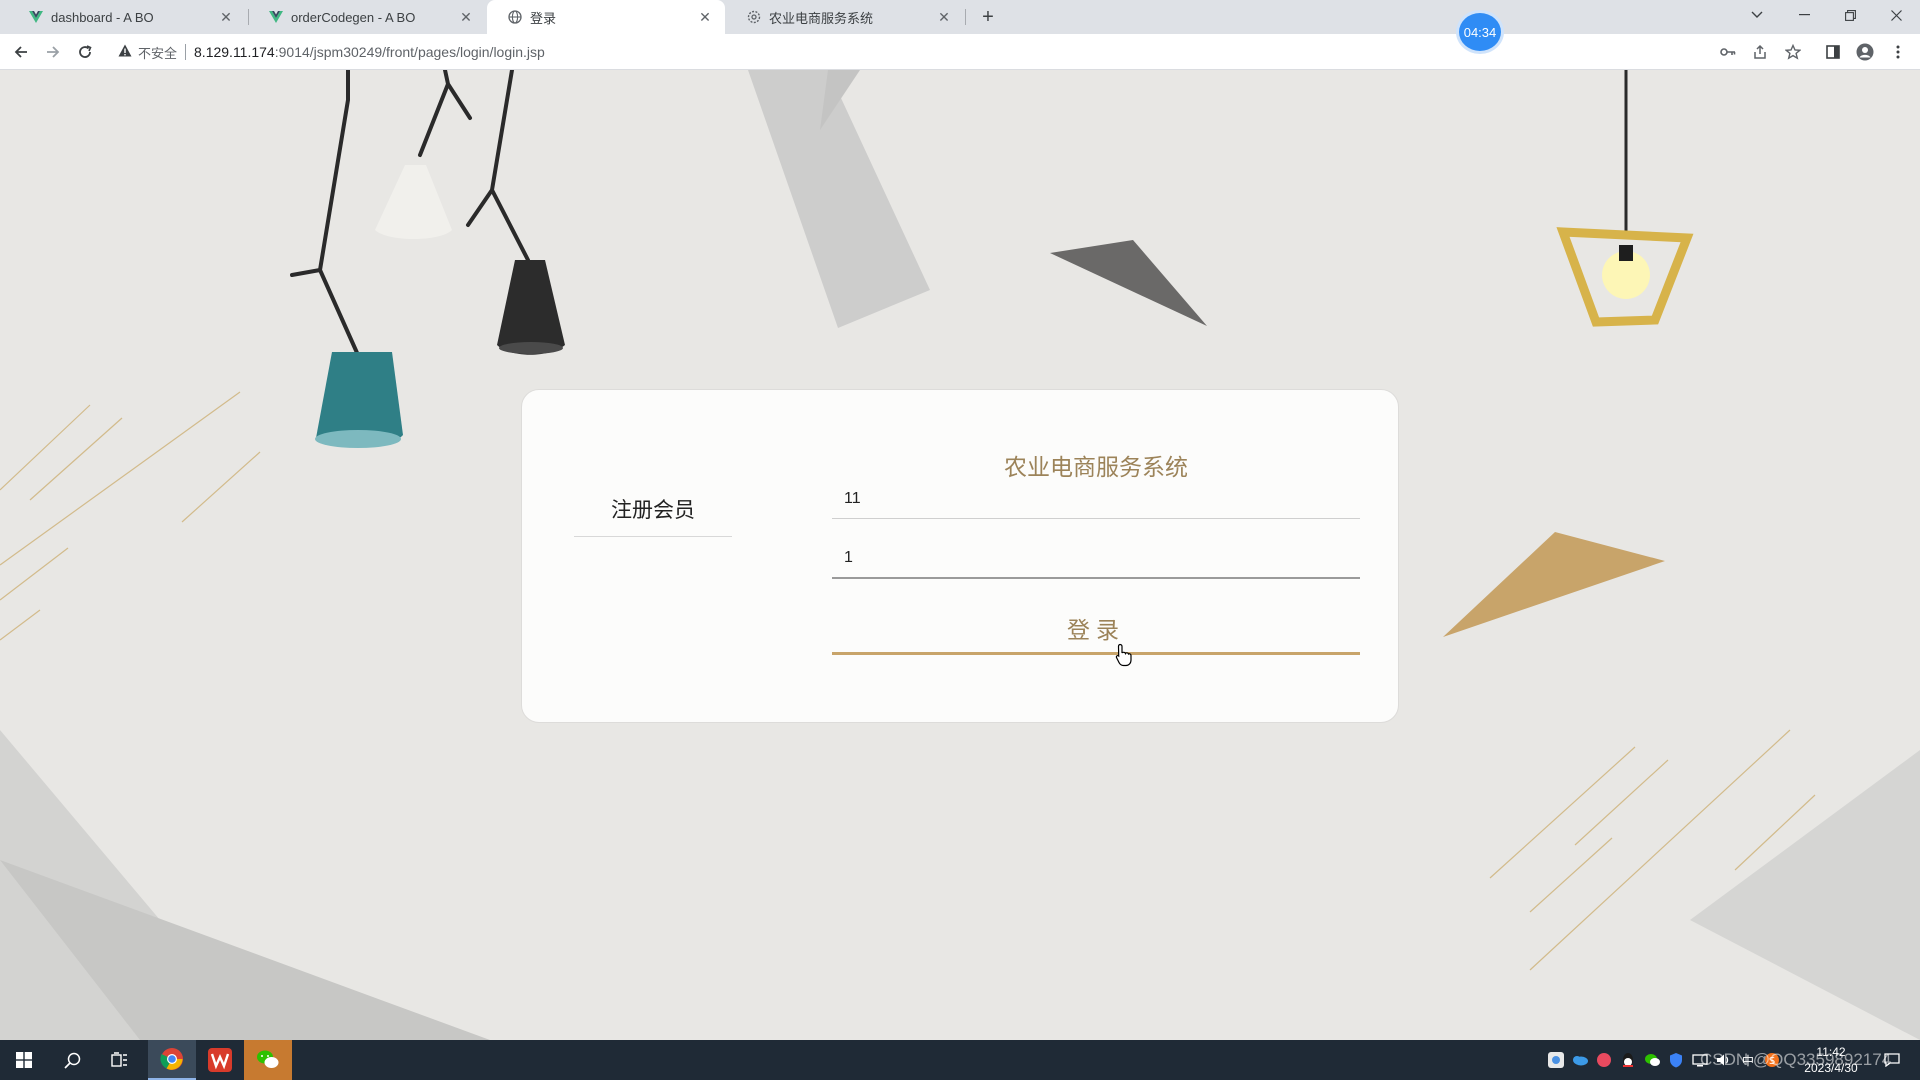  I want to click on arrow-right-icon, so click(53, 52).